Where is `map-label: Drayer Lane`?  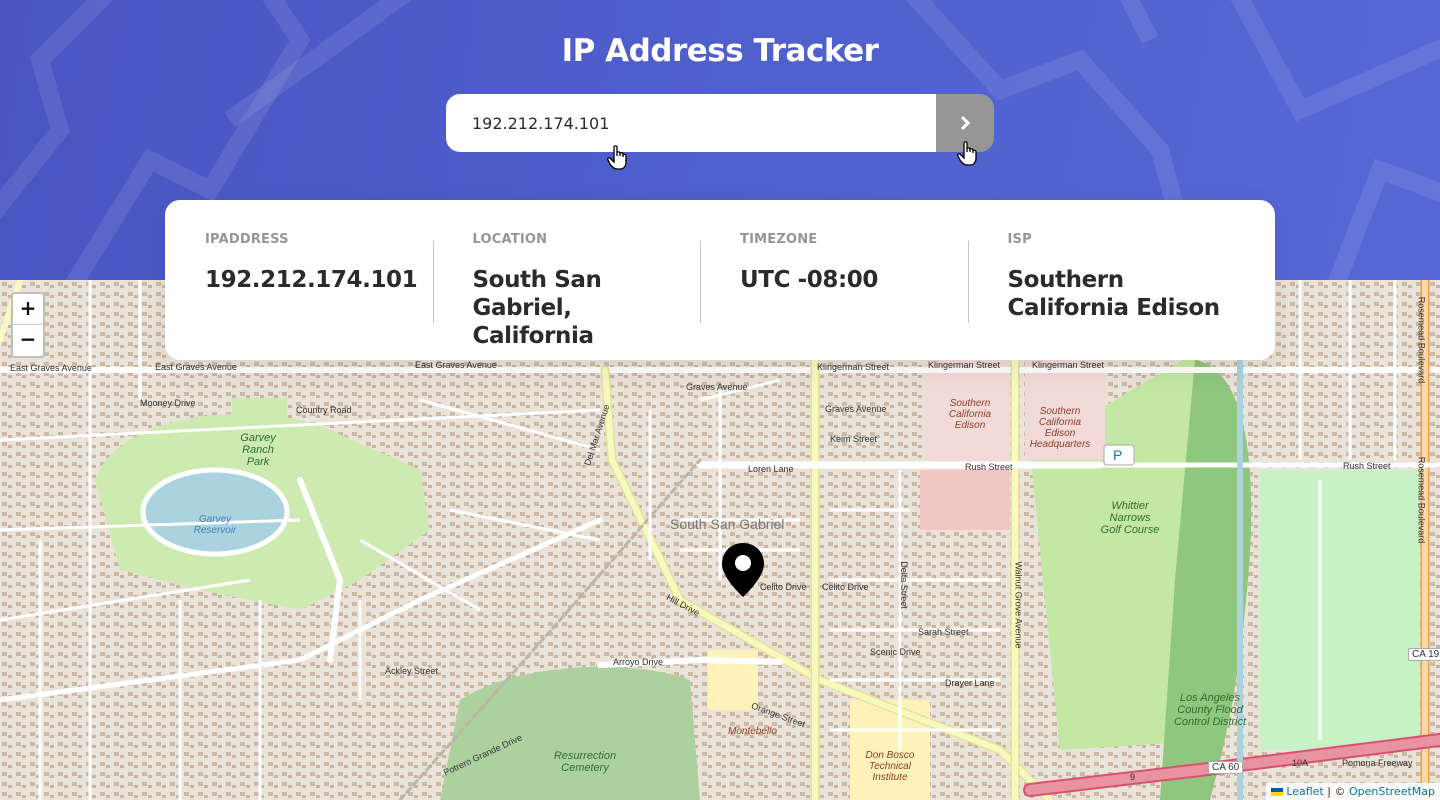 map-label: Drayer Lane is located at coordinates (970, 683).